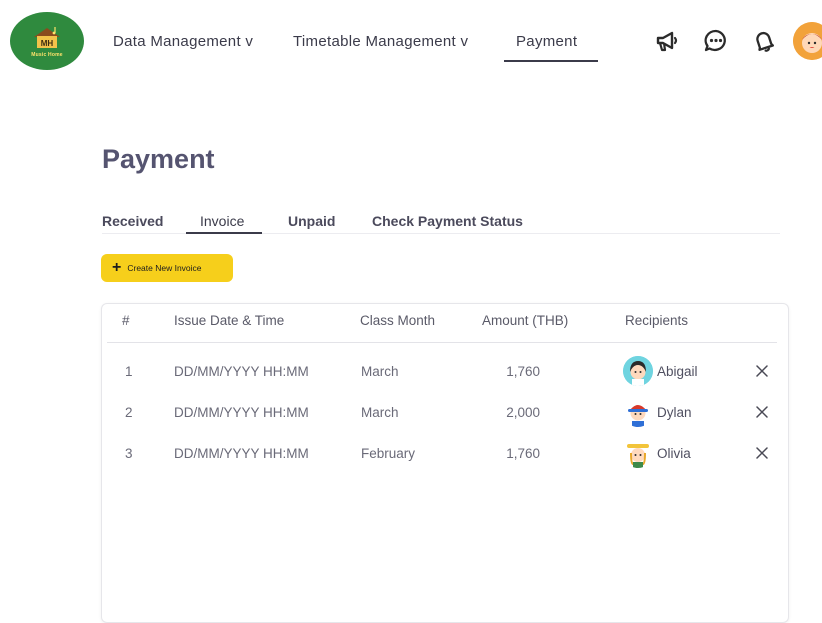  What do you see at coordinates (229, 320) in the screenshot?
I see `column-header-issue-date: Issue Date & Time` at bounding box center [229, 320].